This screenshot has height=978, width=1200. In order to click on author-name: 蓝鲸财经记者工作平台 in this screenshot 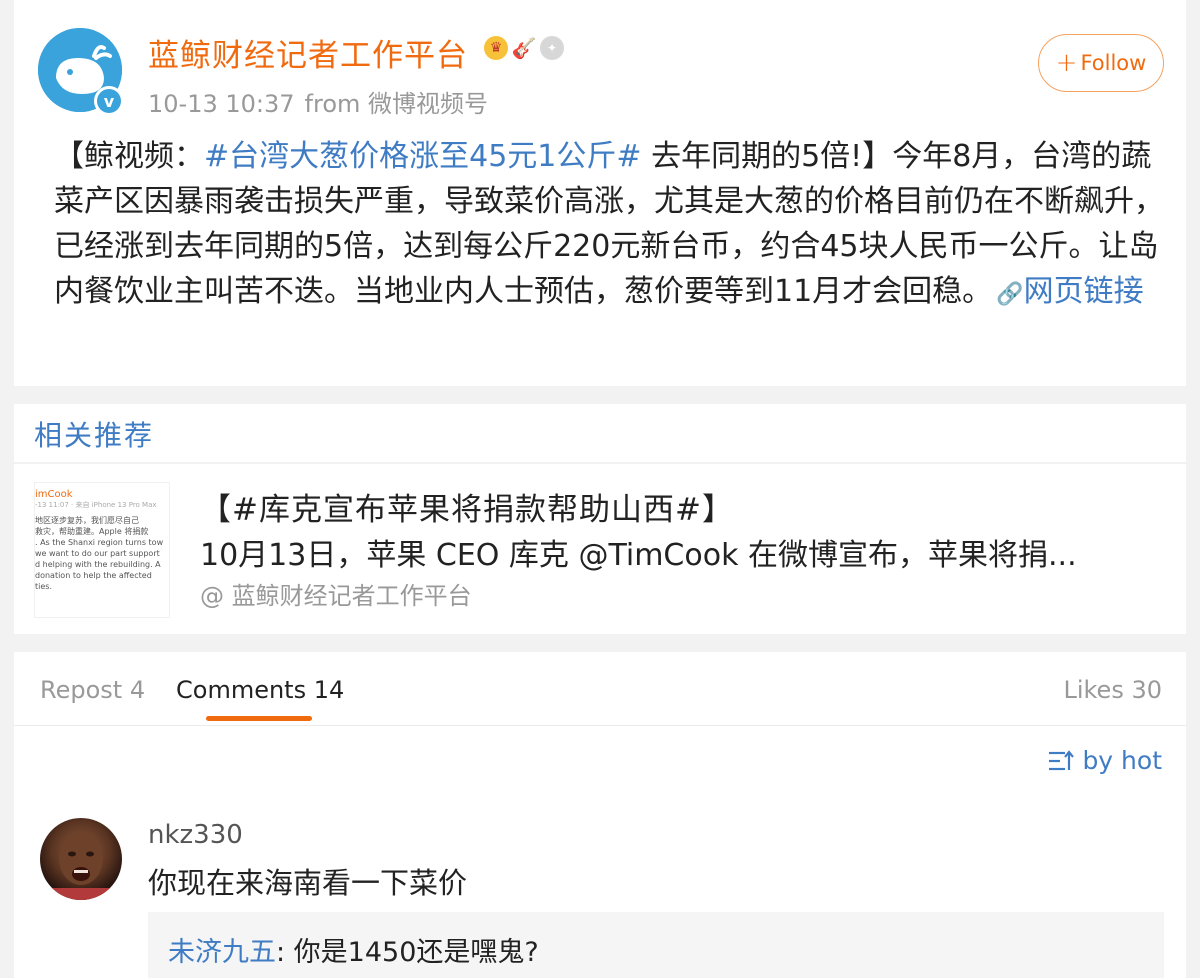, I will do `click(308, 52)`.